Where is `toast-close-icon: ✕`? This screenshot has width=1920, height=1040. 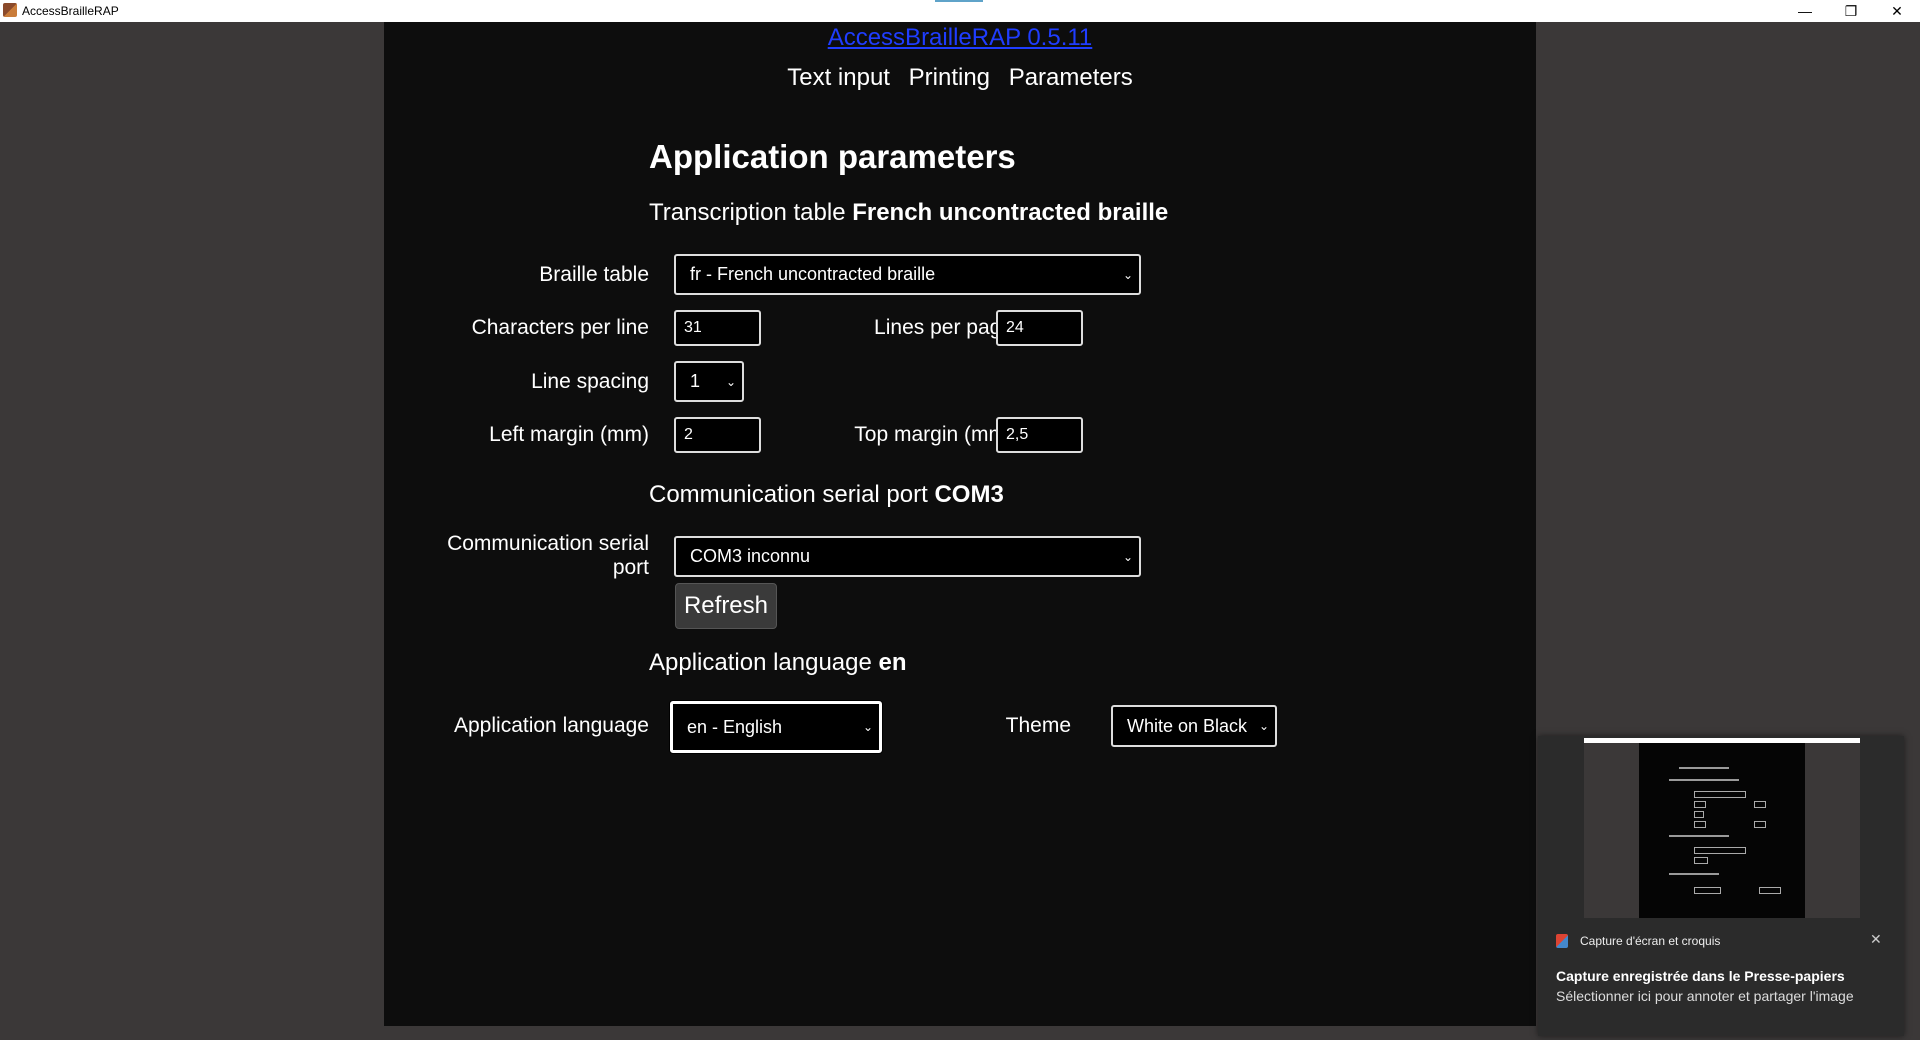
toast-close-icon: ✕ is located at coordinates (1876, 939).